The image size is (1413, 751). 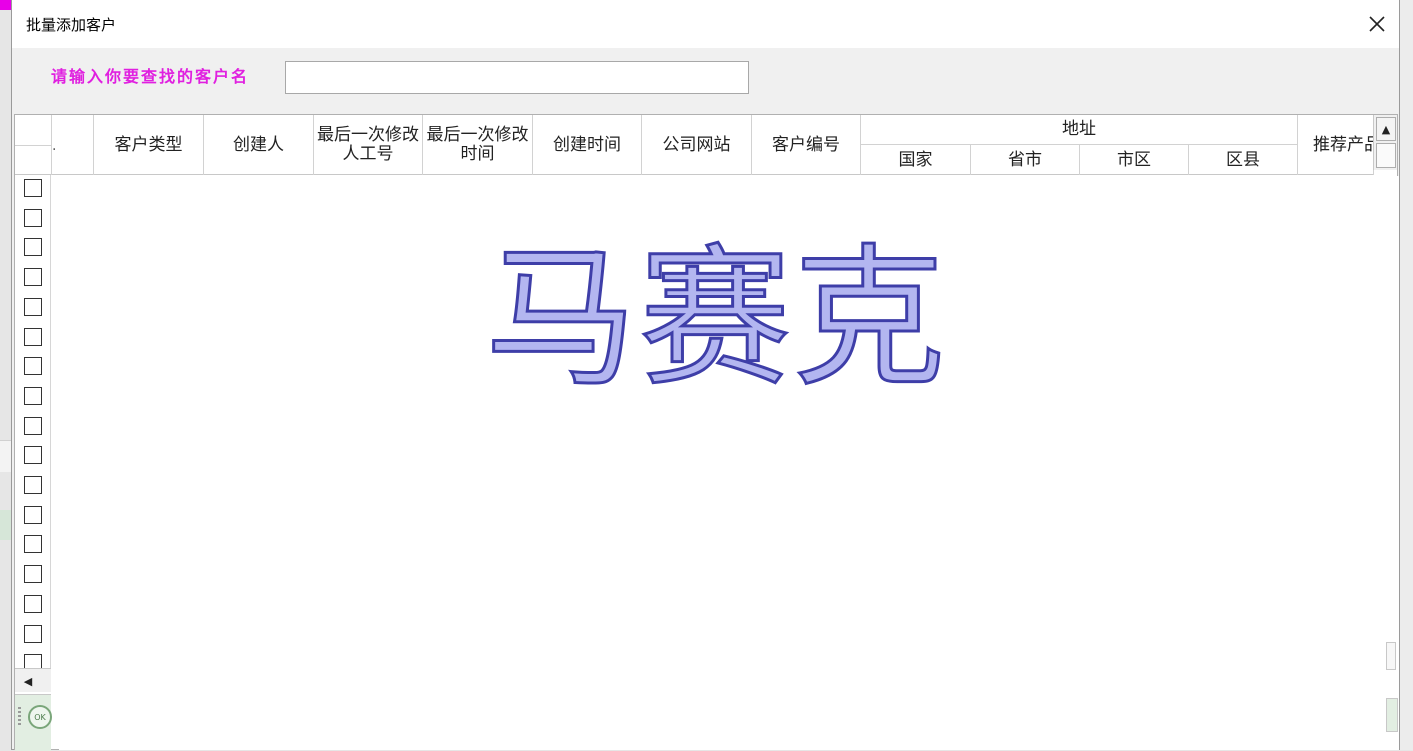 I want to click on customer-search-input, so click(x=517, y=77).